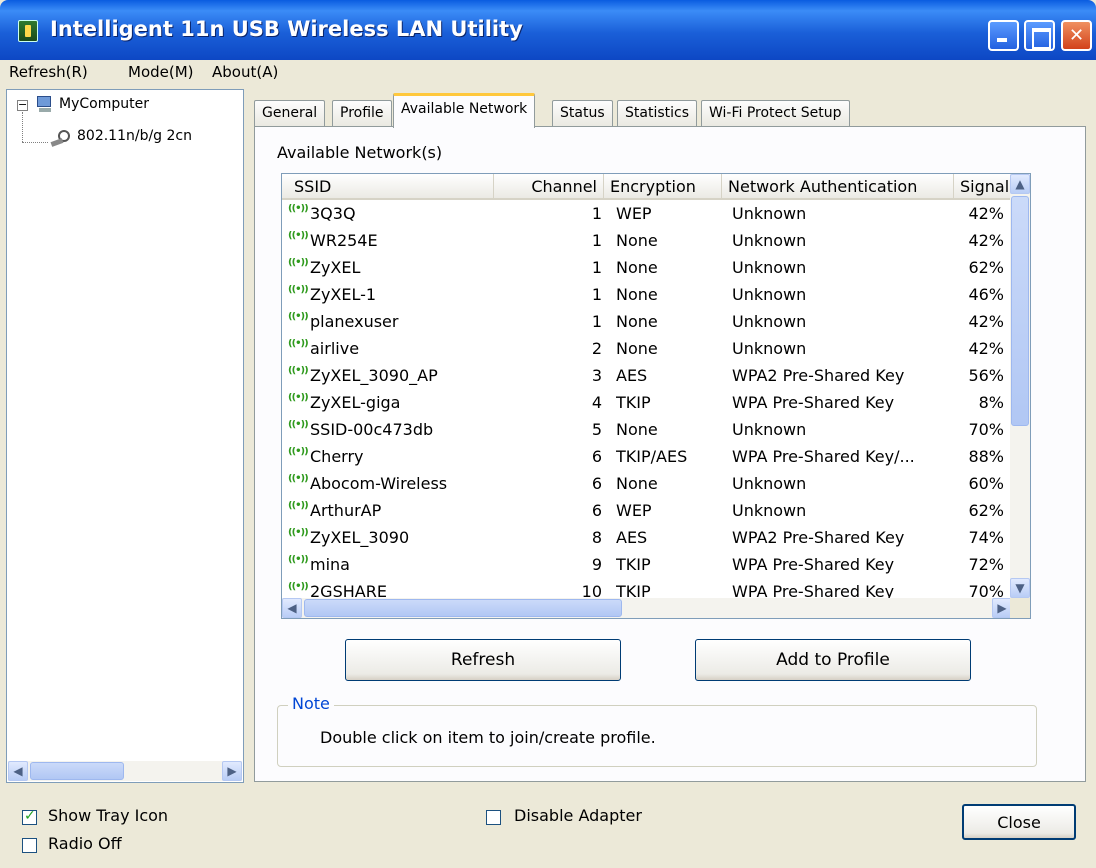  What do you see at coordinates (838, 187) in the screenshot?
I see `column-network-authentication: Network Authentication` at bounding box center [838, 187].